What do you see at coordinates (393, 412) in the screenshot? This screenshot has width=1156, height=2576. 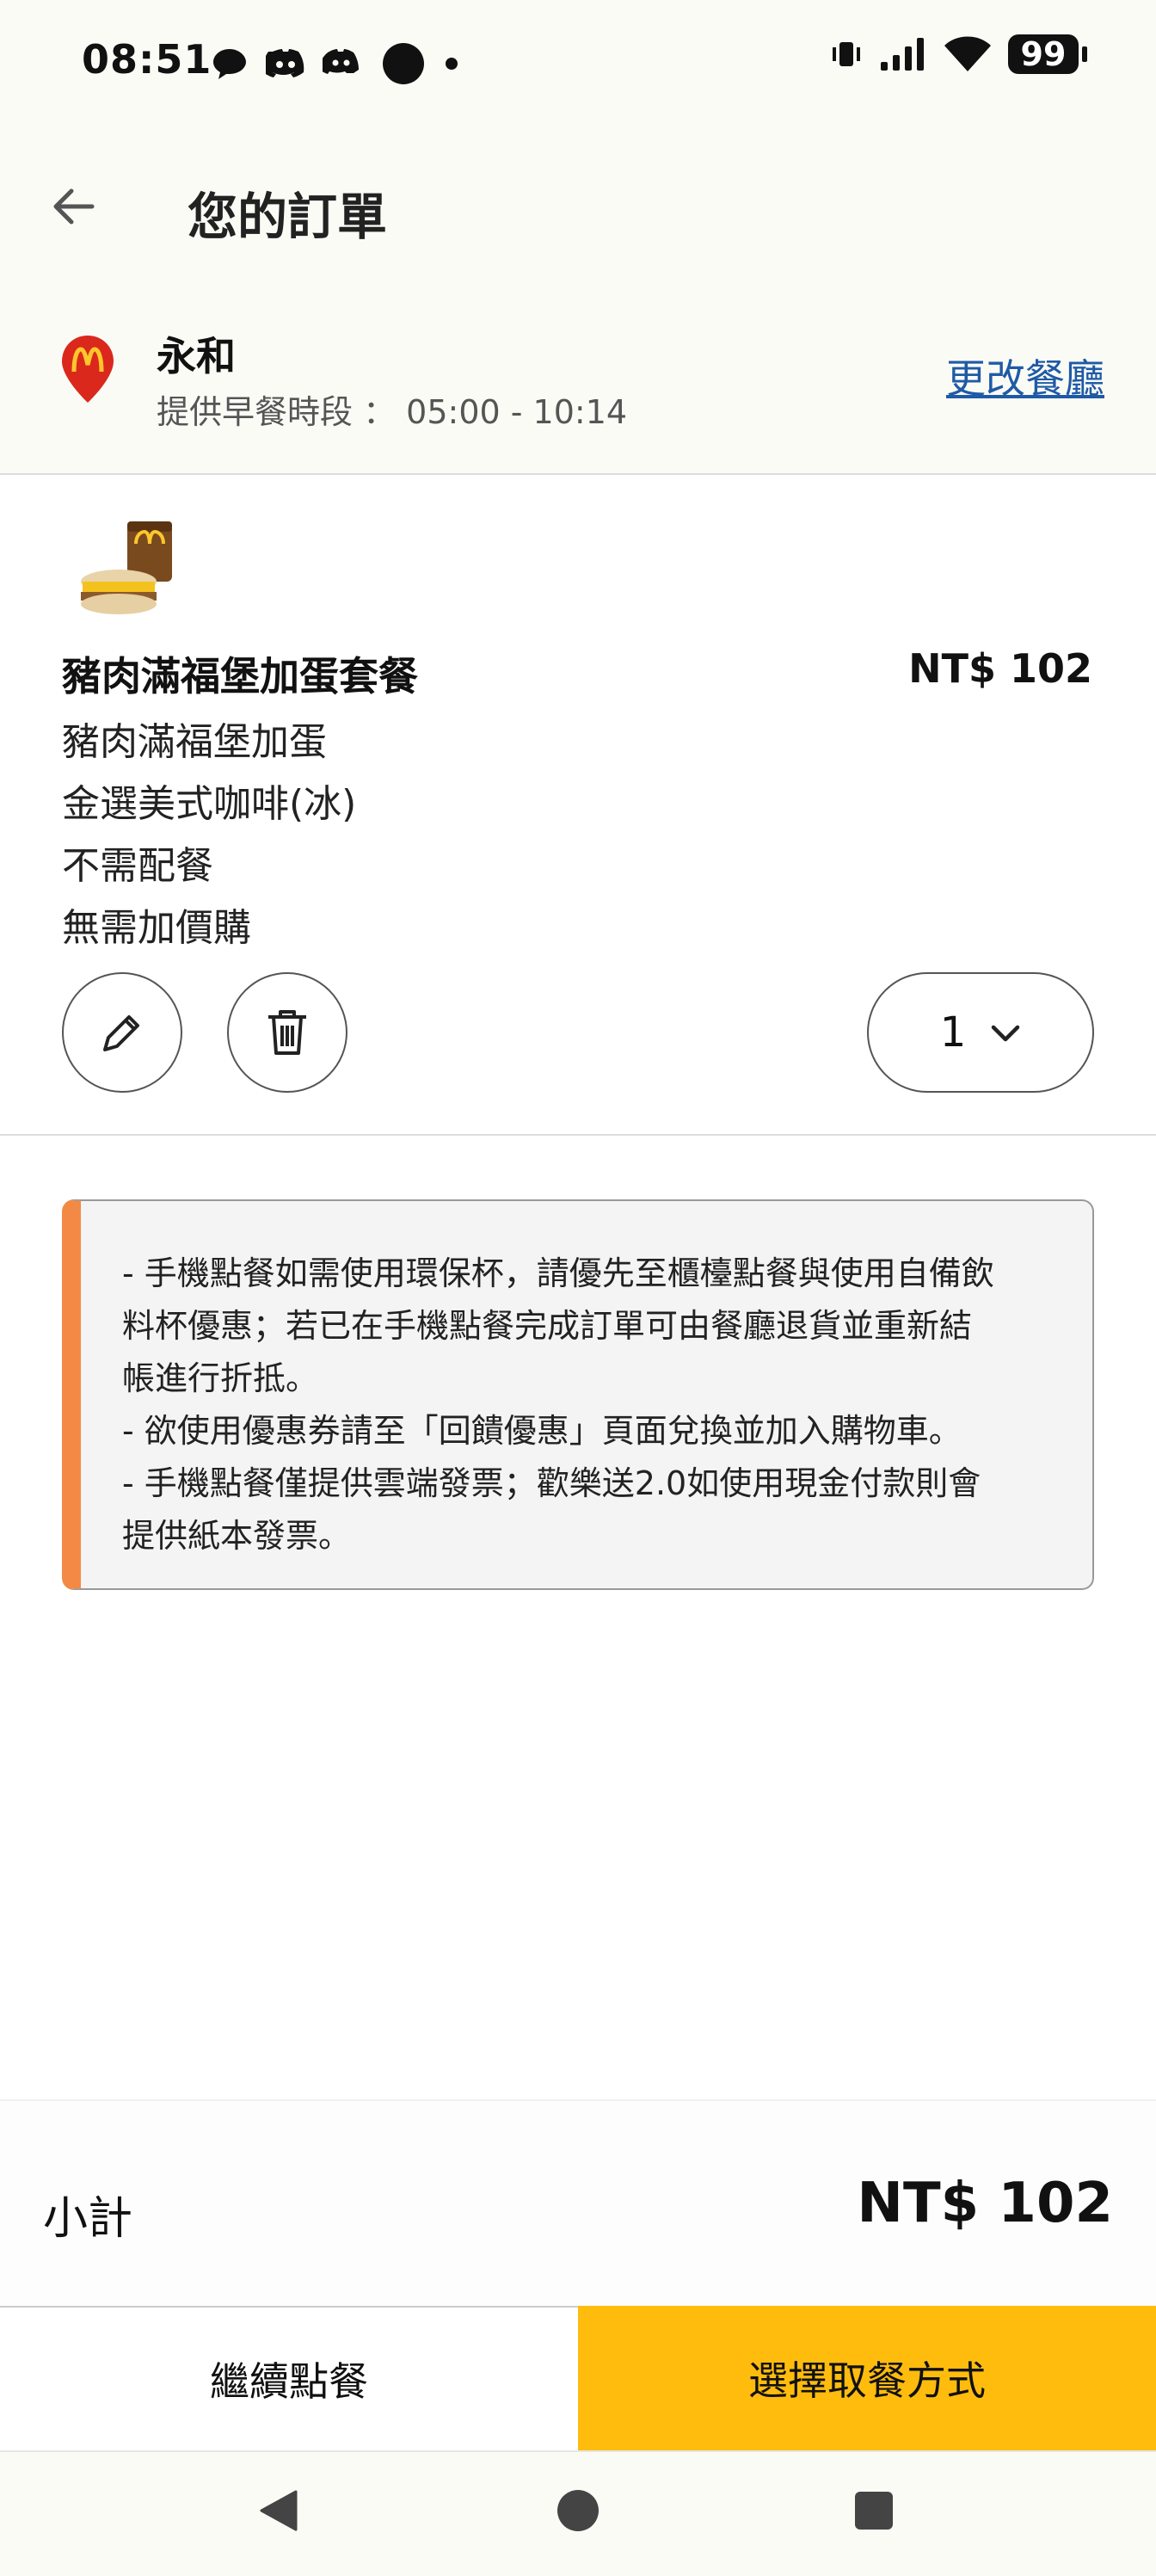 I see `restaurant-hours: 提供早餐時段 ： 05:00 - 10:14` at bounding box center [393, 412].